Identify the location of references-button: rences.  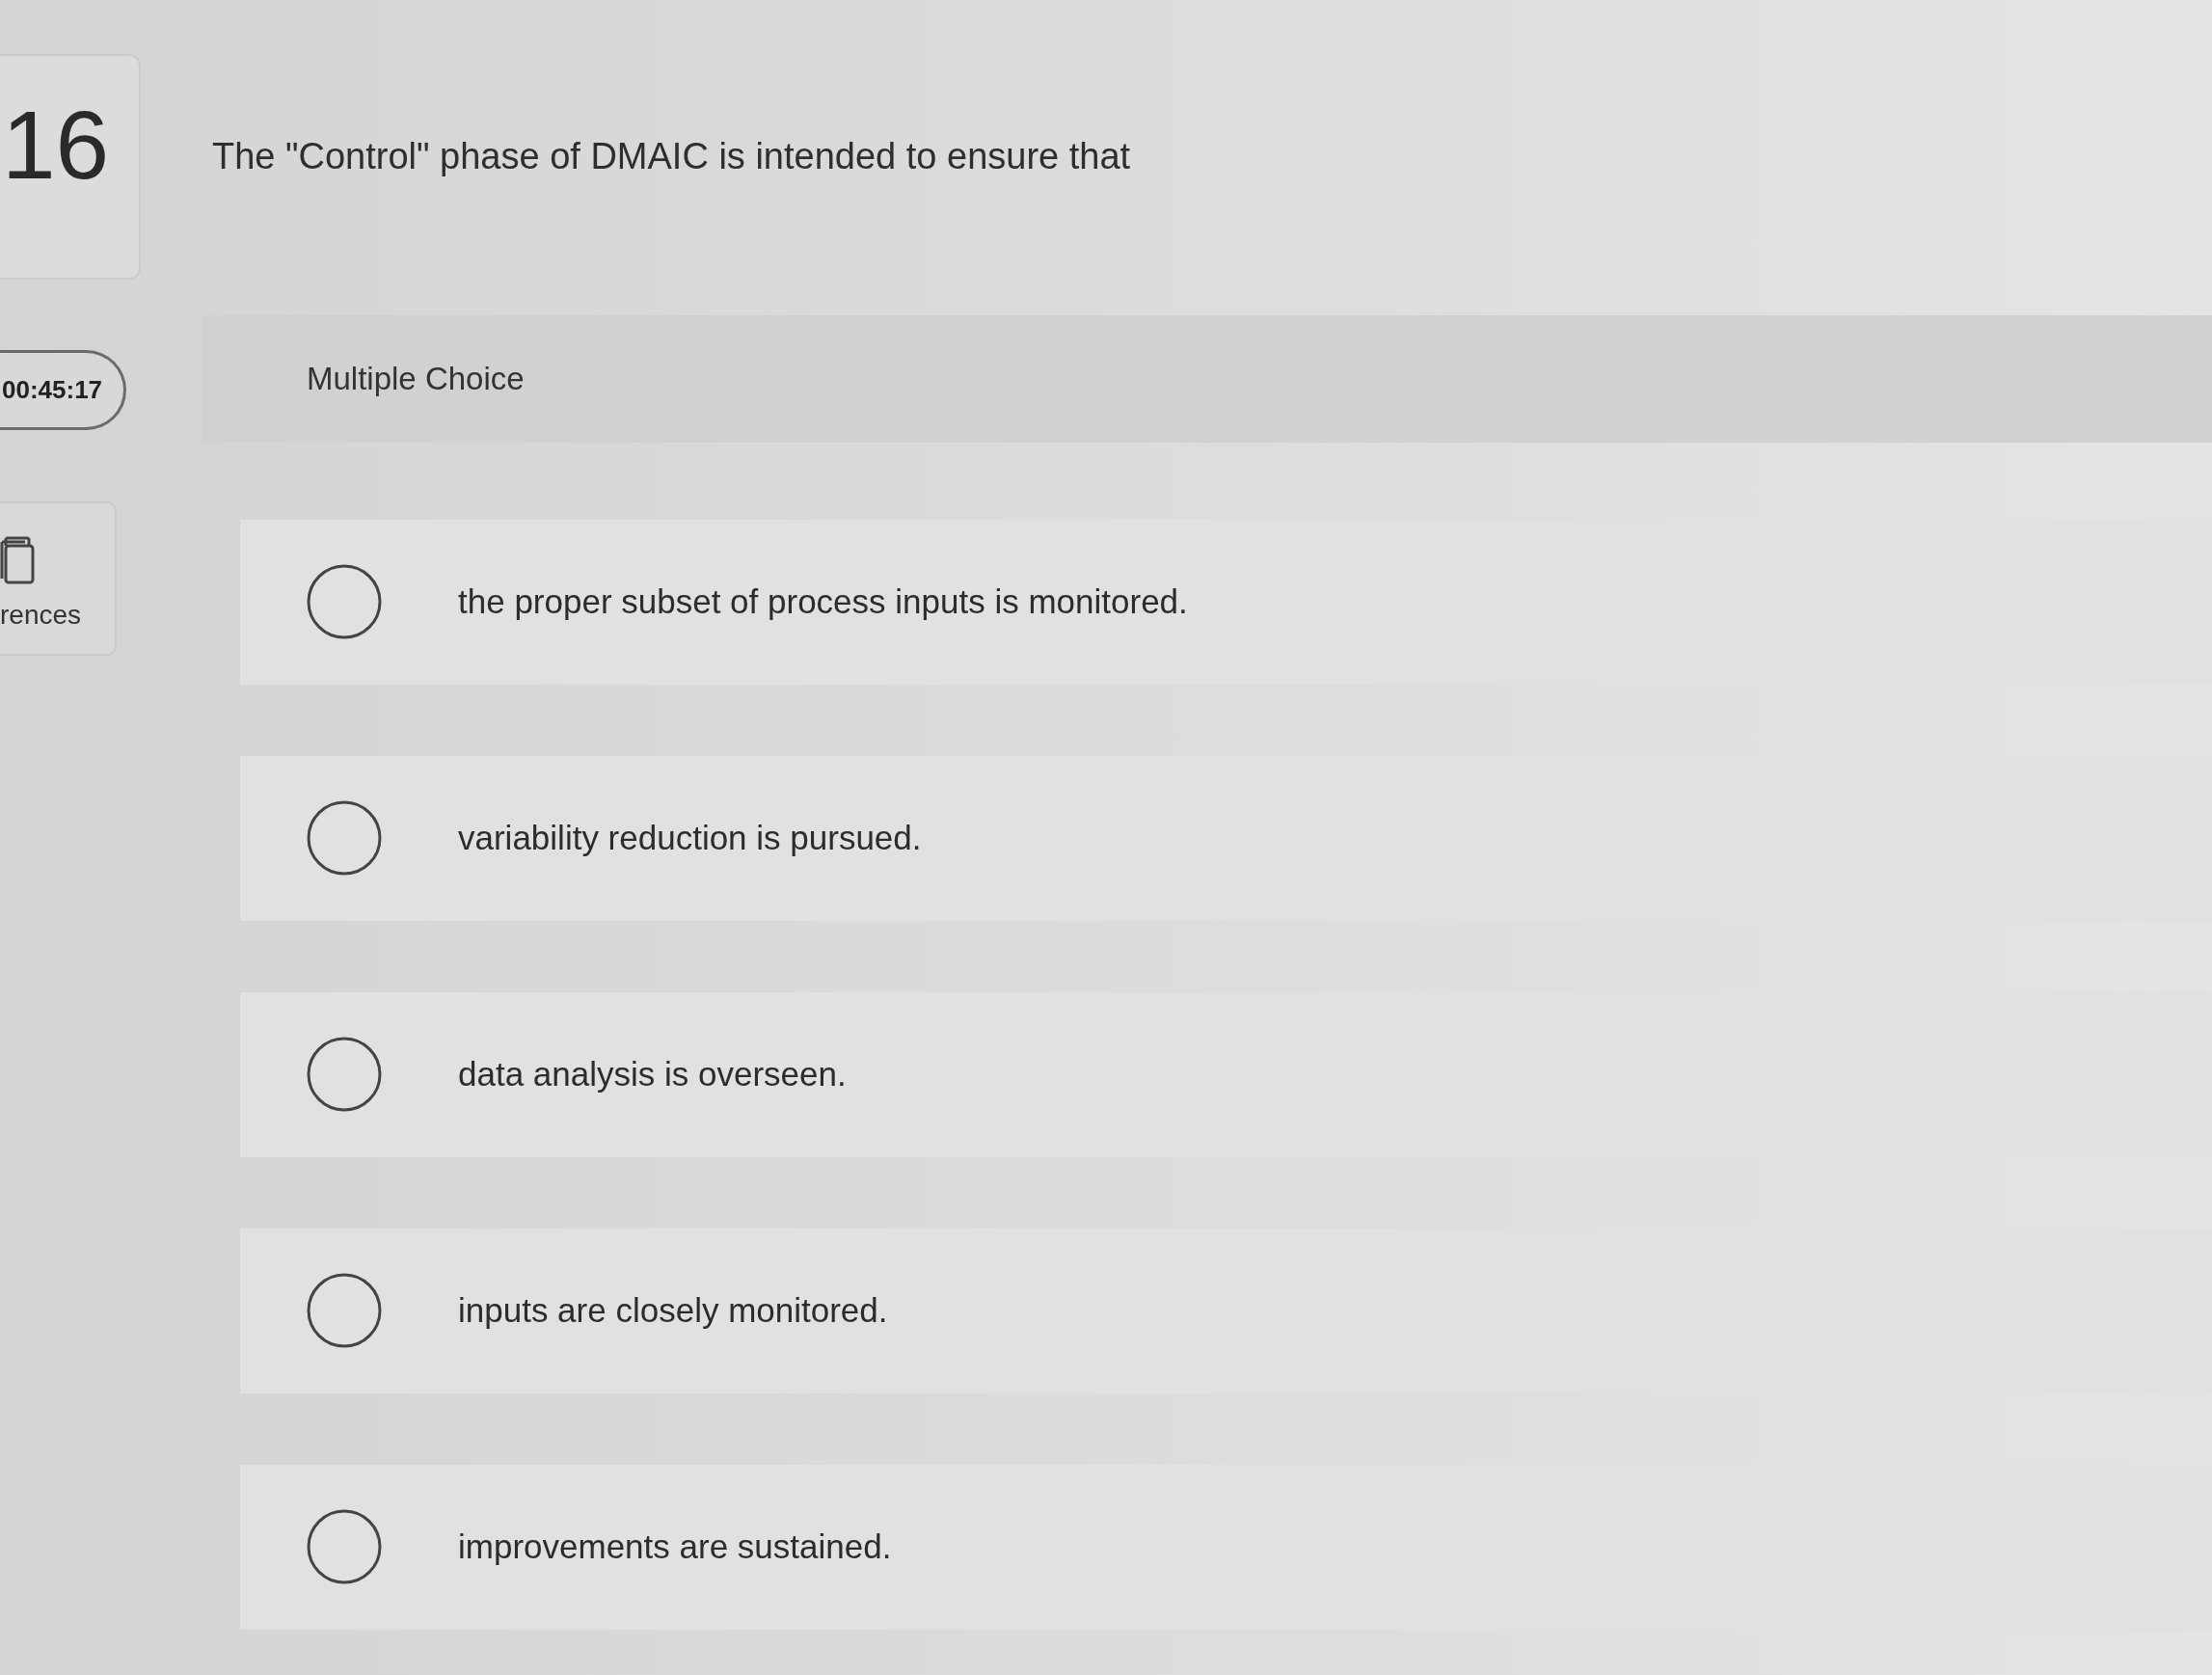
(59, 578).